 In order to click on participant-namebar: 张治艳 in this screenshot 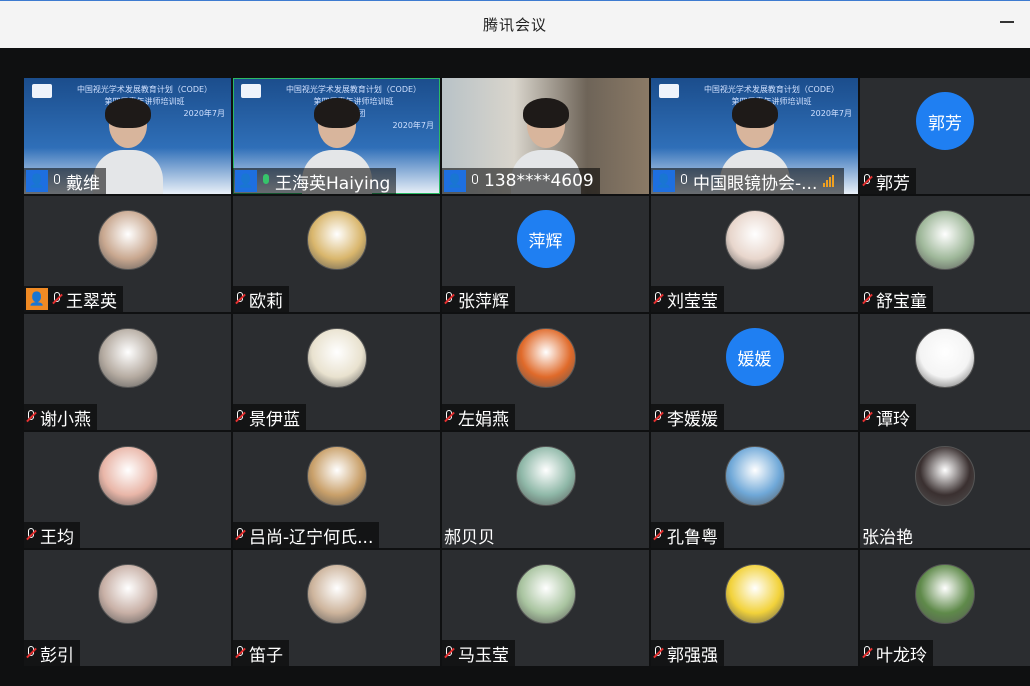, I will do `click(889, 535)`.